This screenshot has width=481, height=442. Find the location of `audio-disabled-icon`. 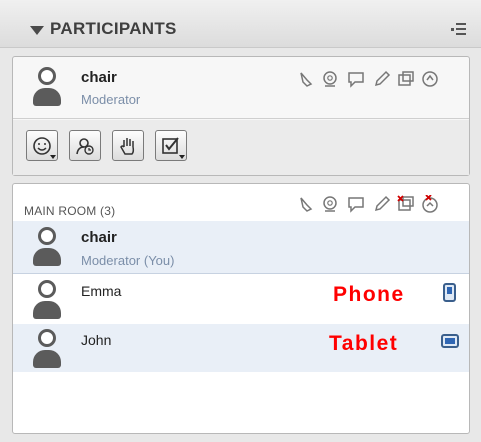

audio-disabled-icon is located at coordinates (430, 203).